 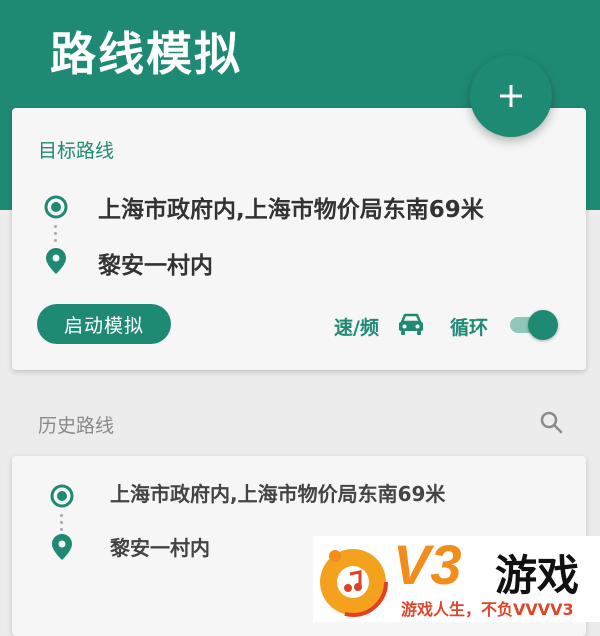 What do you see at coordinates (146, 54) in the screenshot?
I see `page-title: 路线模拟` at bounding box center [146, 54].